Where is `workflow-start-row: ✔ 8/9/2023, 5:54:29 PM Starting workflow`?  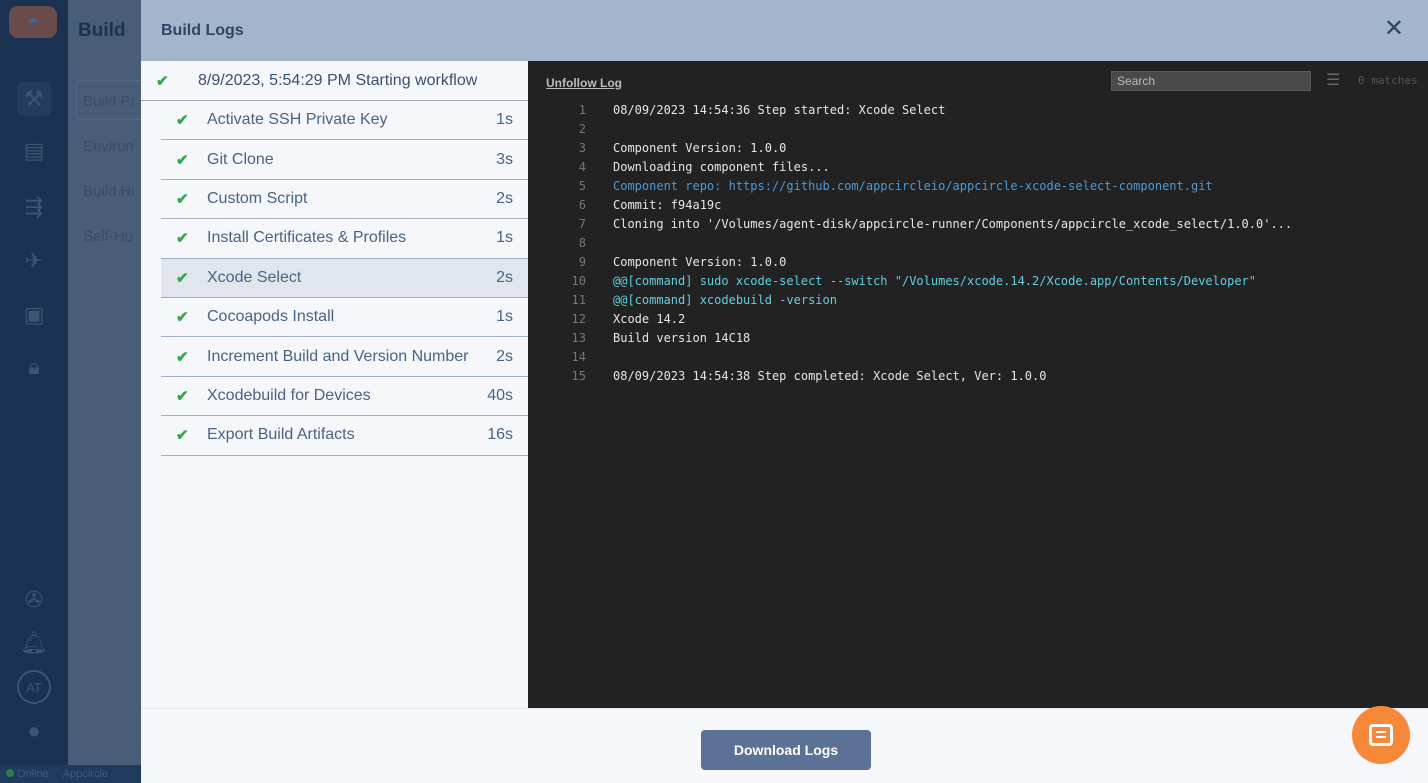
workflow-start-row: ✔ 8/9/2023, 5:54:29 PM Starting workflow is located at coordinates (334, 81).